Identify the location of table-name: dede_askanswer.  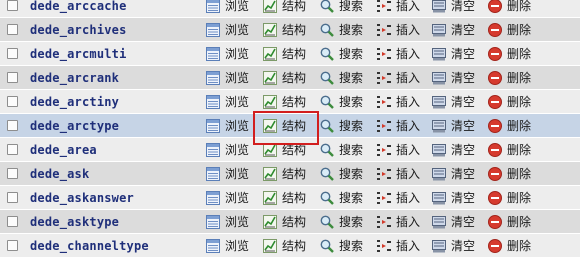
(82, 198).